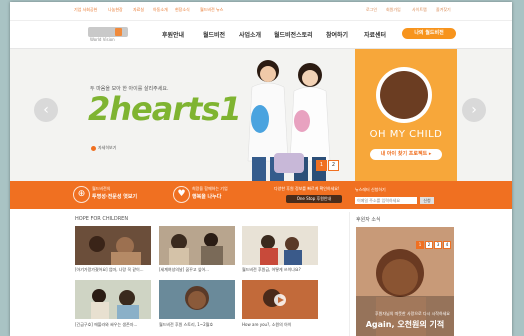 Image resolution: width=524 pixels, height=336 pixels. I want to click on promo-title: OH MY CHILD, so click(406, 134).